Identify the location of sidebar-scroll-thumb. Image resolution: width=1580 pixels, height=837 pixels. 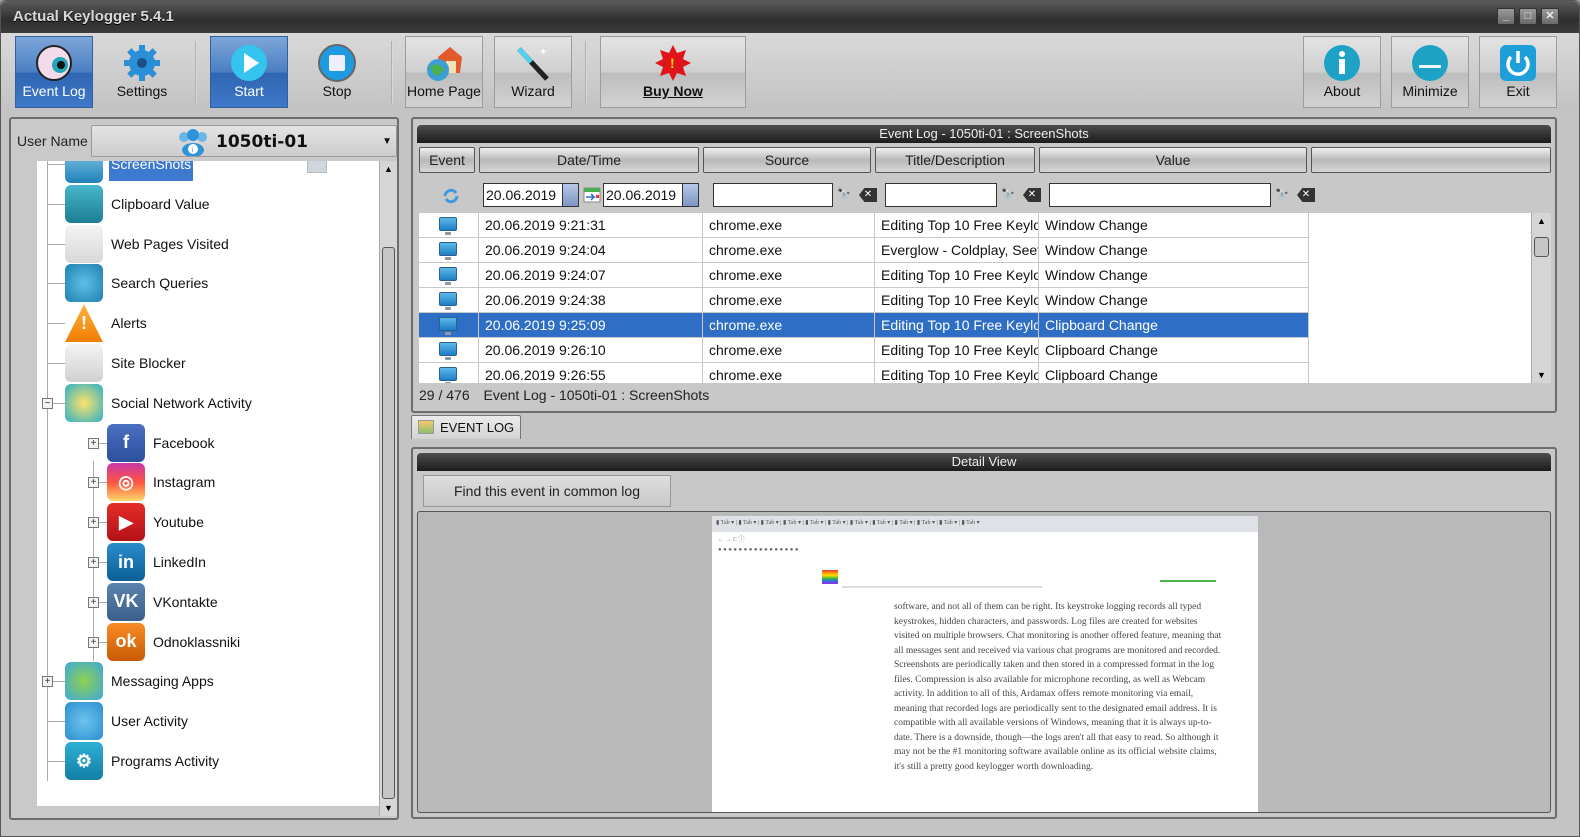
(388, 523).